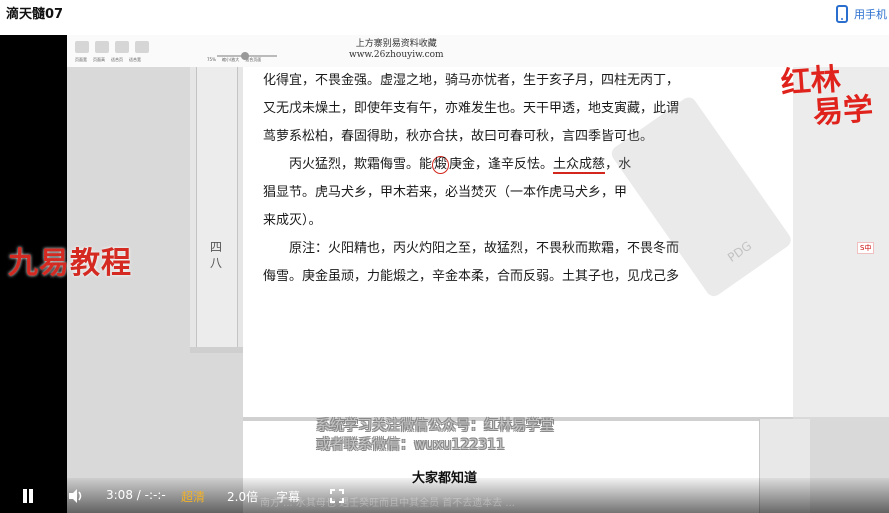 The height and width of the screenshot is (513, 889). Describe the element at coordinates (28, 496) in the screenshot. I see `pause-button` at that location.